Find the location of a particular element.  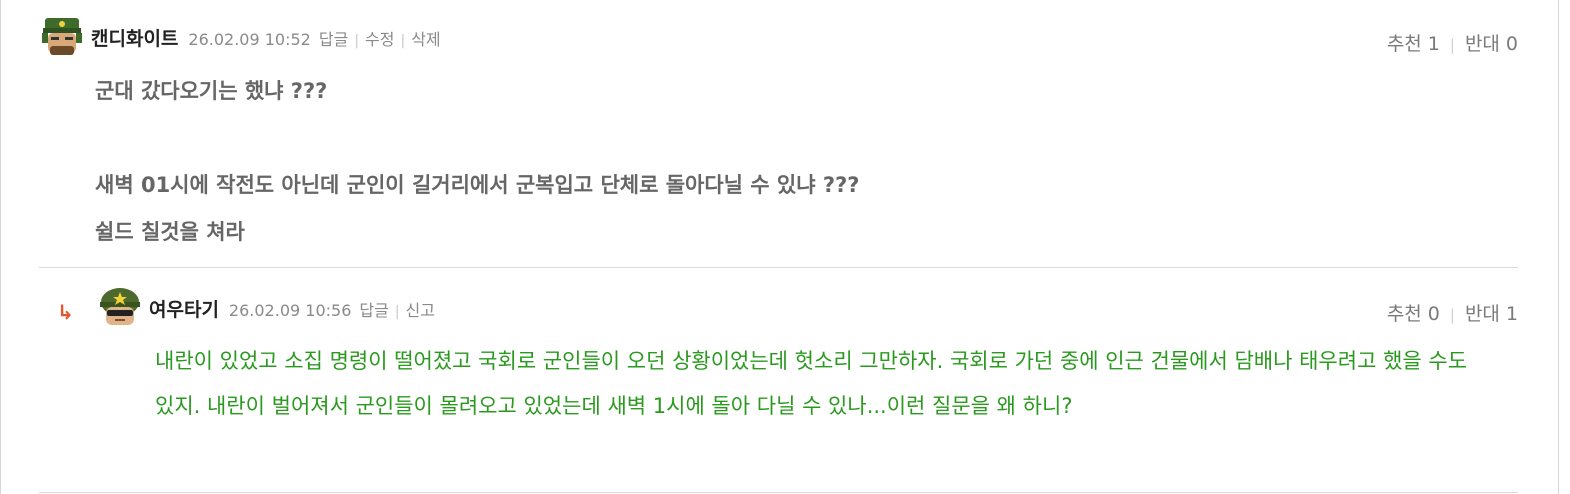

vote-box: 추천 1 | 반대 0 is located at coordinates (1452, 42).